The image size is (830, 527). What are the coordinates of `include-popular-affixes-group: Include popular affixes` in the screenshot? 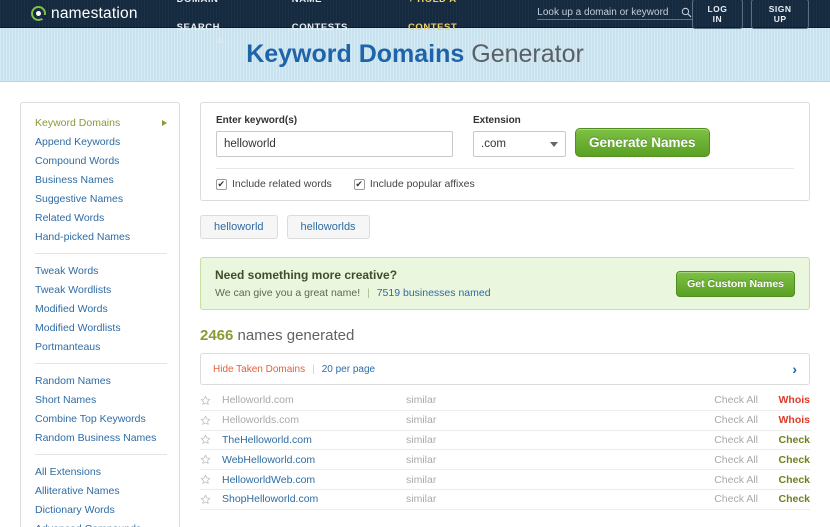 It's located at (414, 184).